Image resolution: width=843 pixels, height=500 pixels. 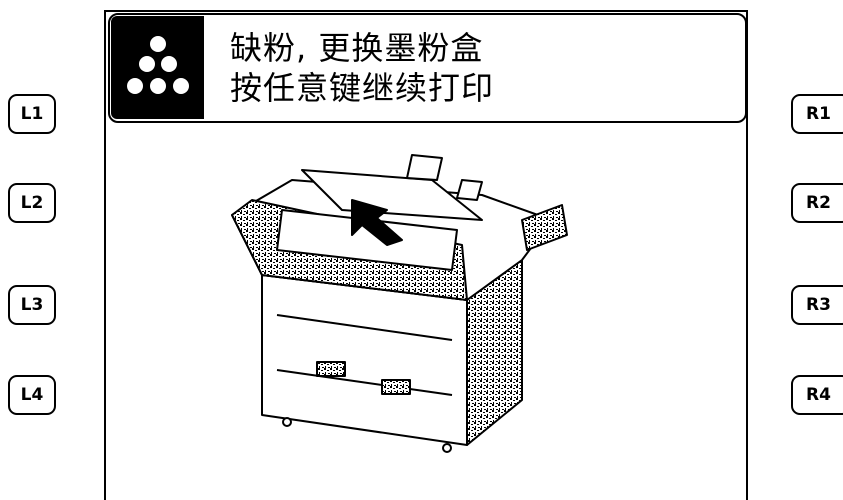 I want to click on message-line-1: 缺粉, 更换墨粉盒, so click(x=357, y=48).